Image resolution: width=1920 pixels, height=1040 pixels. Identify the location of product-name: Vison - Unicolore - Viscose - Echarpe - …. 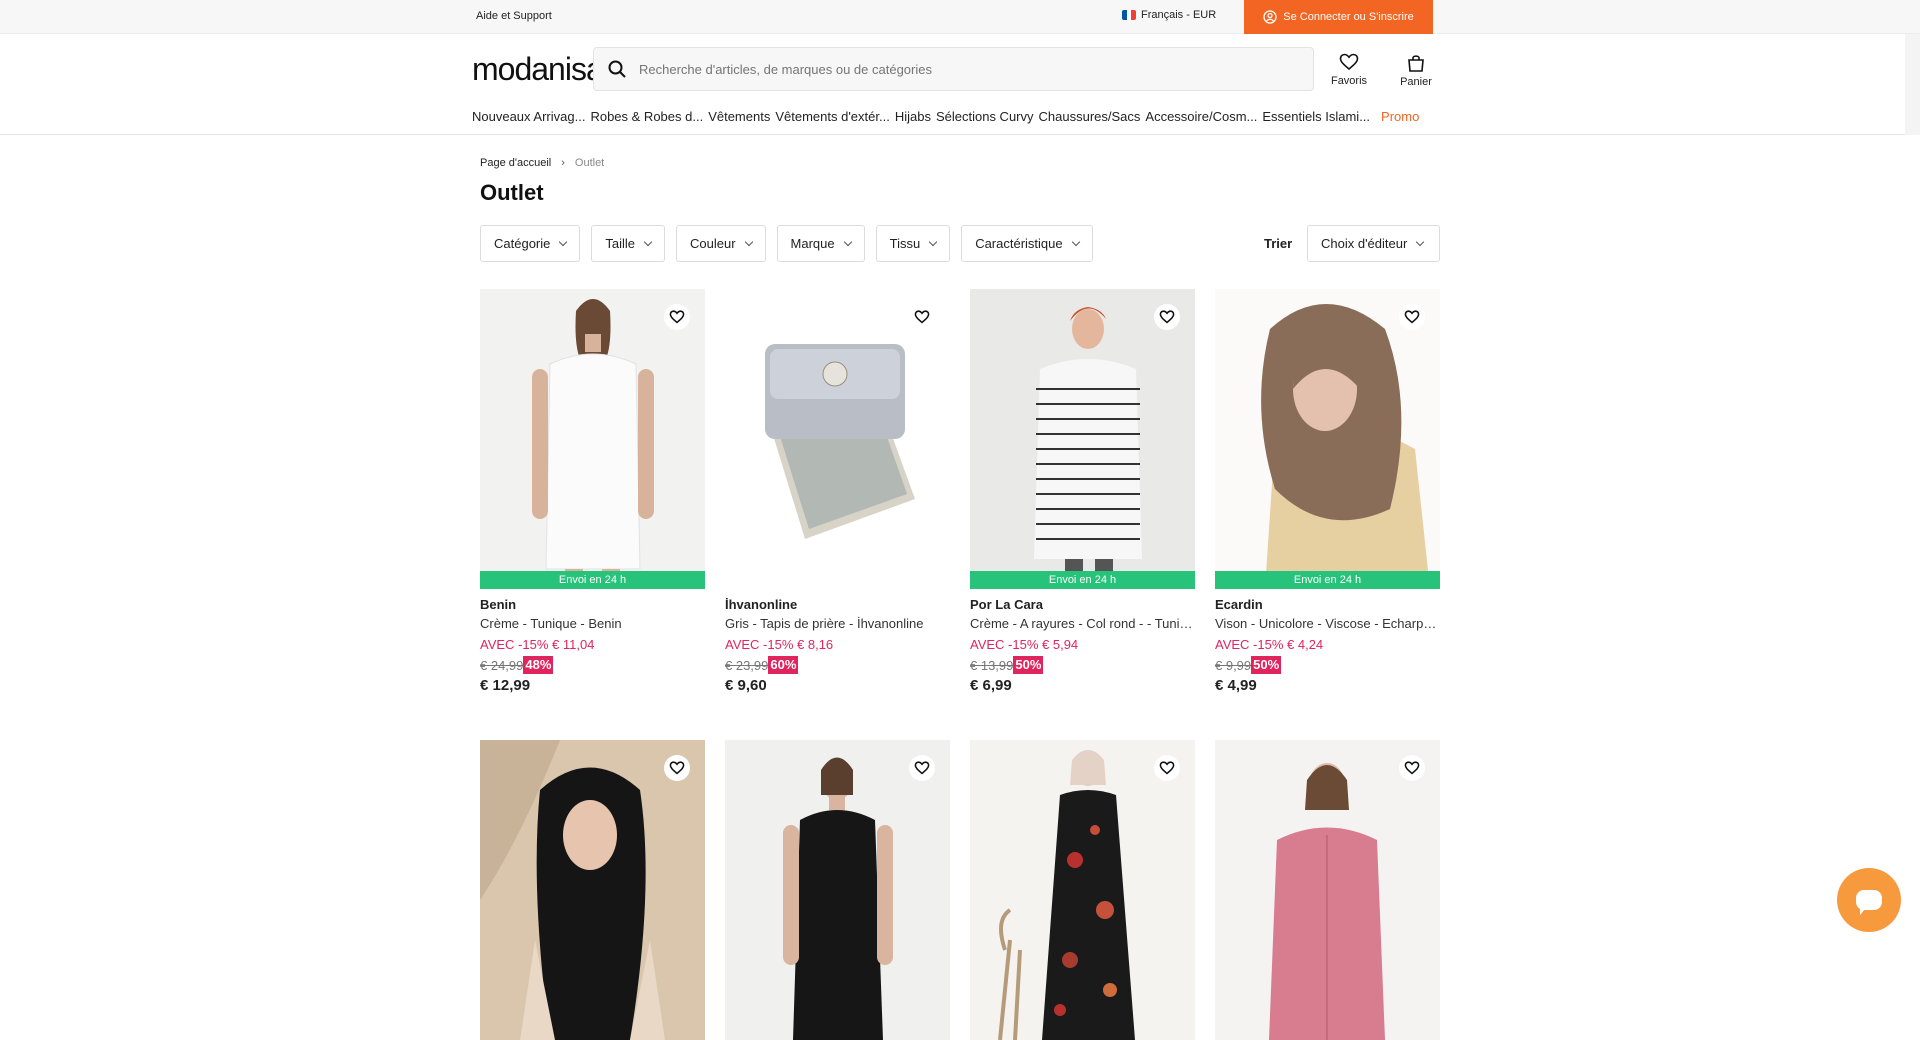
(1327, 623).